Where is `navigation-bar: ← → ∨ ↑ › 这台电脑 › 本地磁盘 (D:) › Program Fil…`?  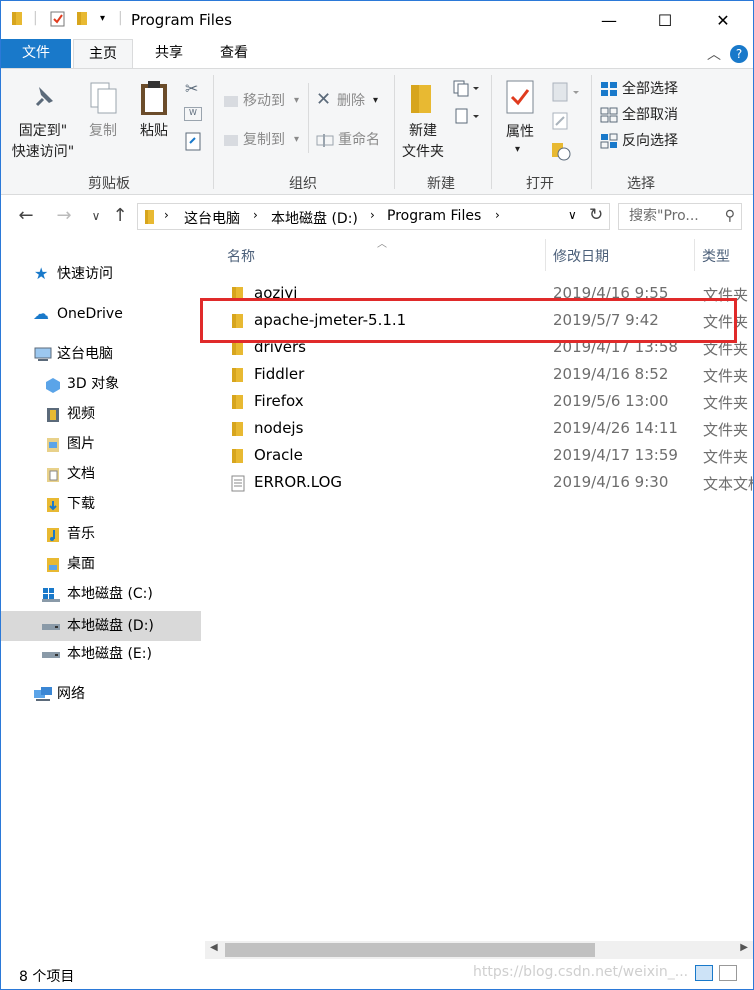
navigation-bar: ← → ∨ ↑ › 这台电脑 › 本地磁盘 (D:) › Program Fil… is located at coordinates (377, 217).